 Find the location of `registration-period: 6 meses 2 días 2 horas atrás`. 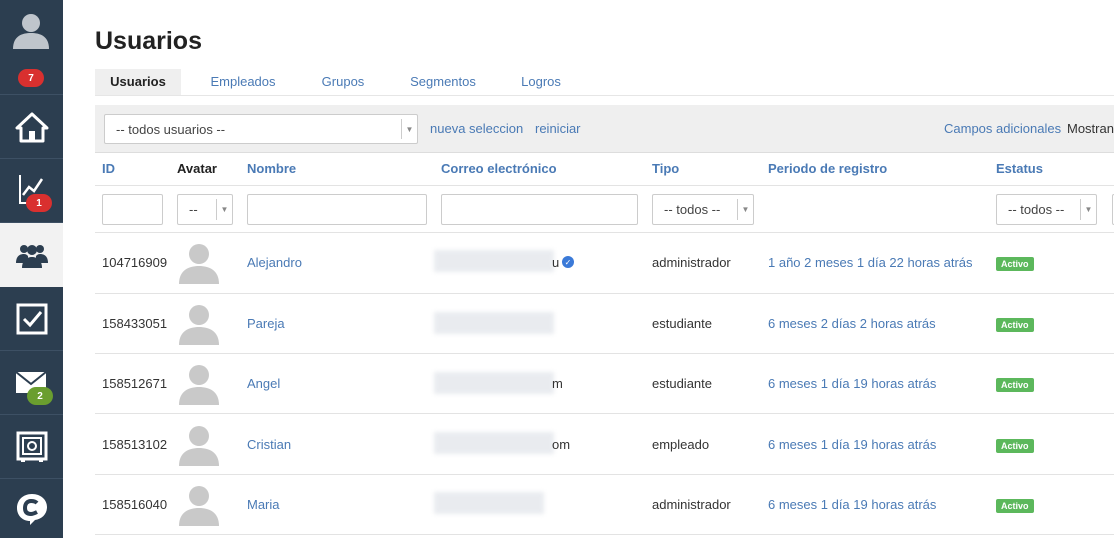

registration-period: 6 meses 2 días 2 horas atrás is located at coordinates (852, 323).